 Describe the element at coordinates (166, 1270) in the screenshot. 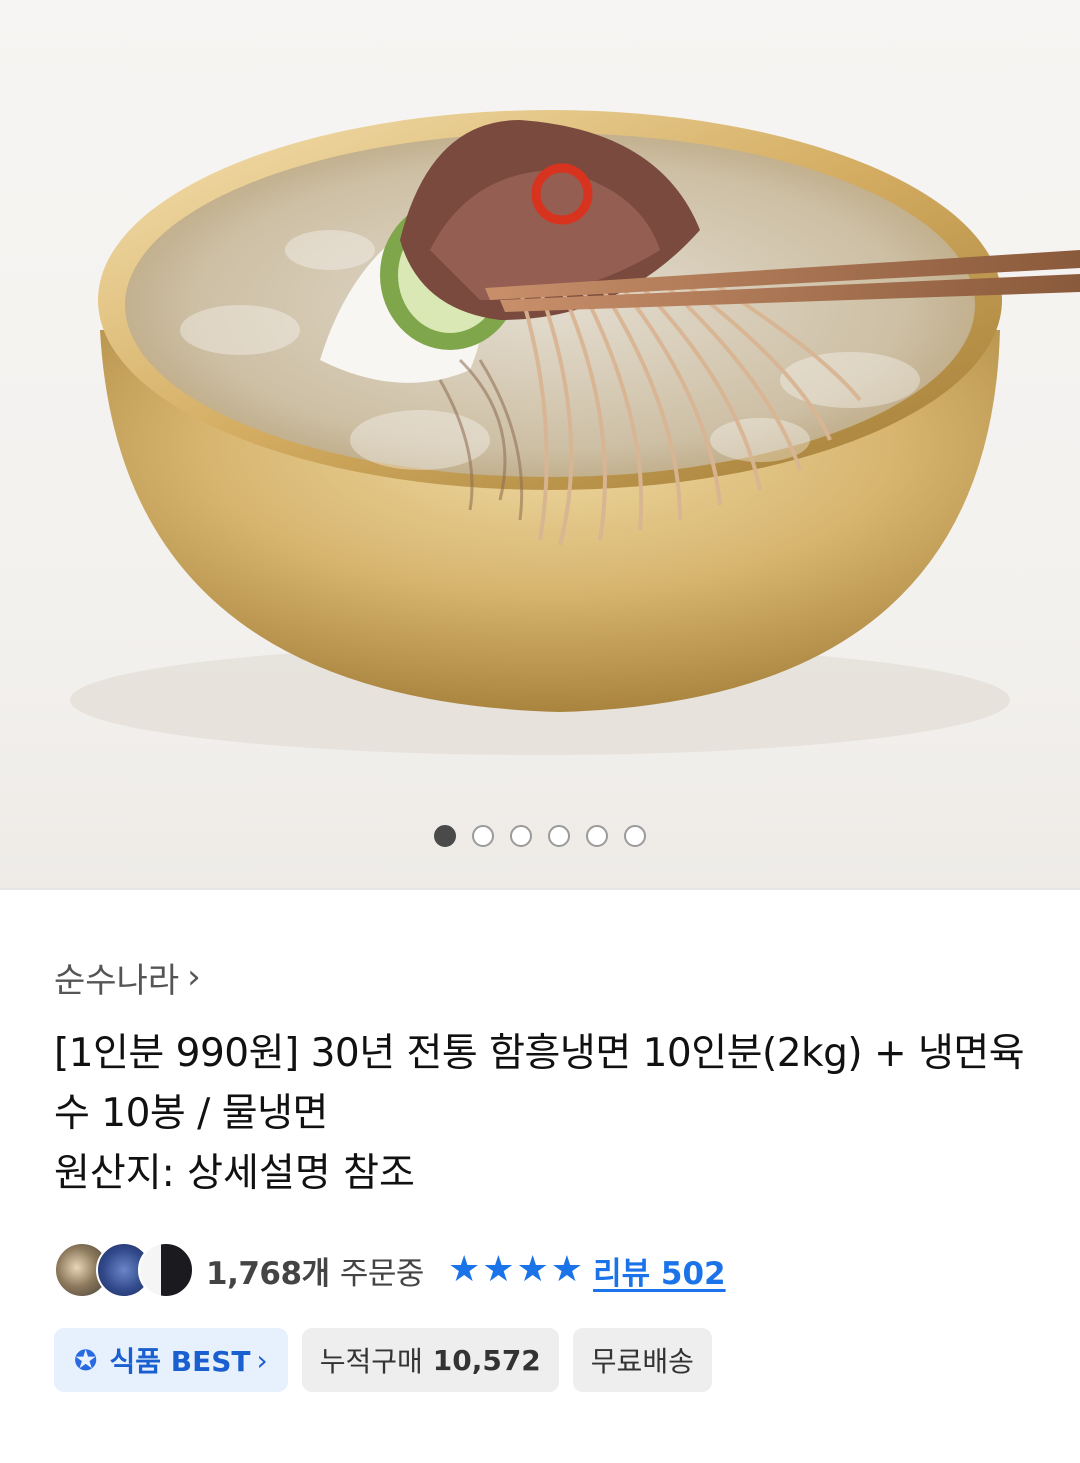

I see `avatar` at that location.